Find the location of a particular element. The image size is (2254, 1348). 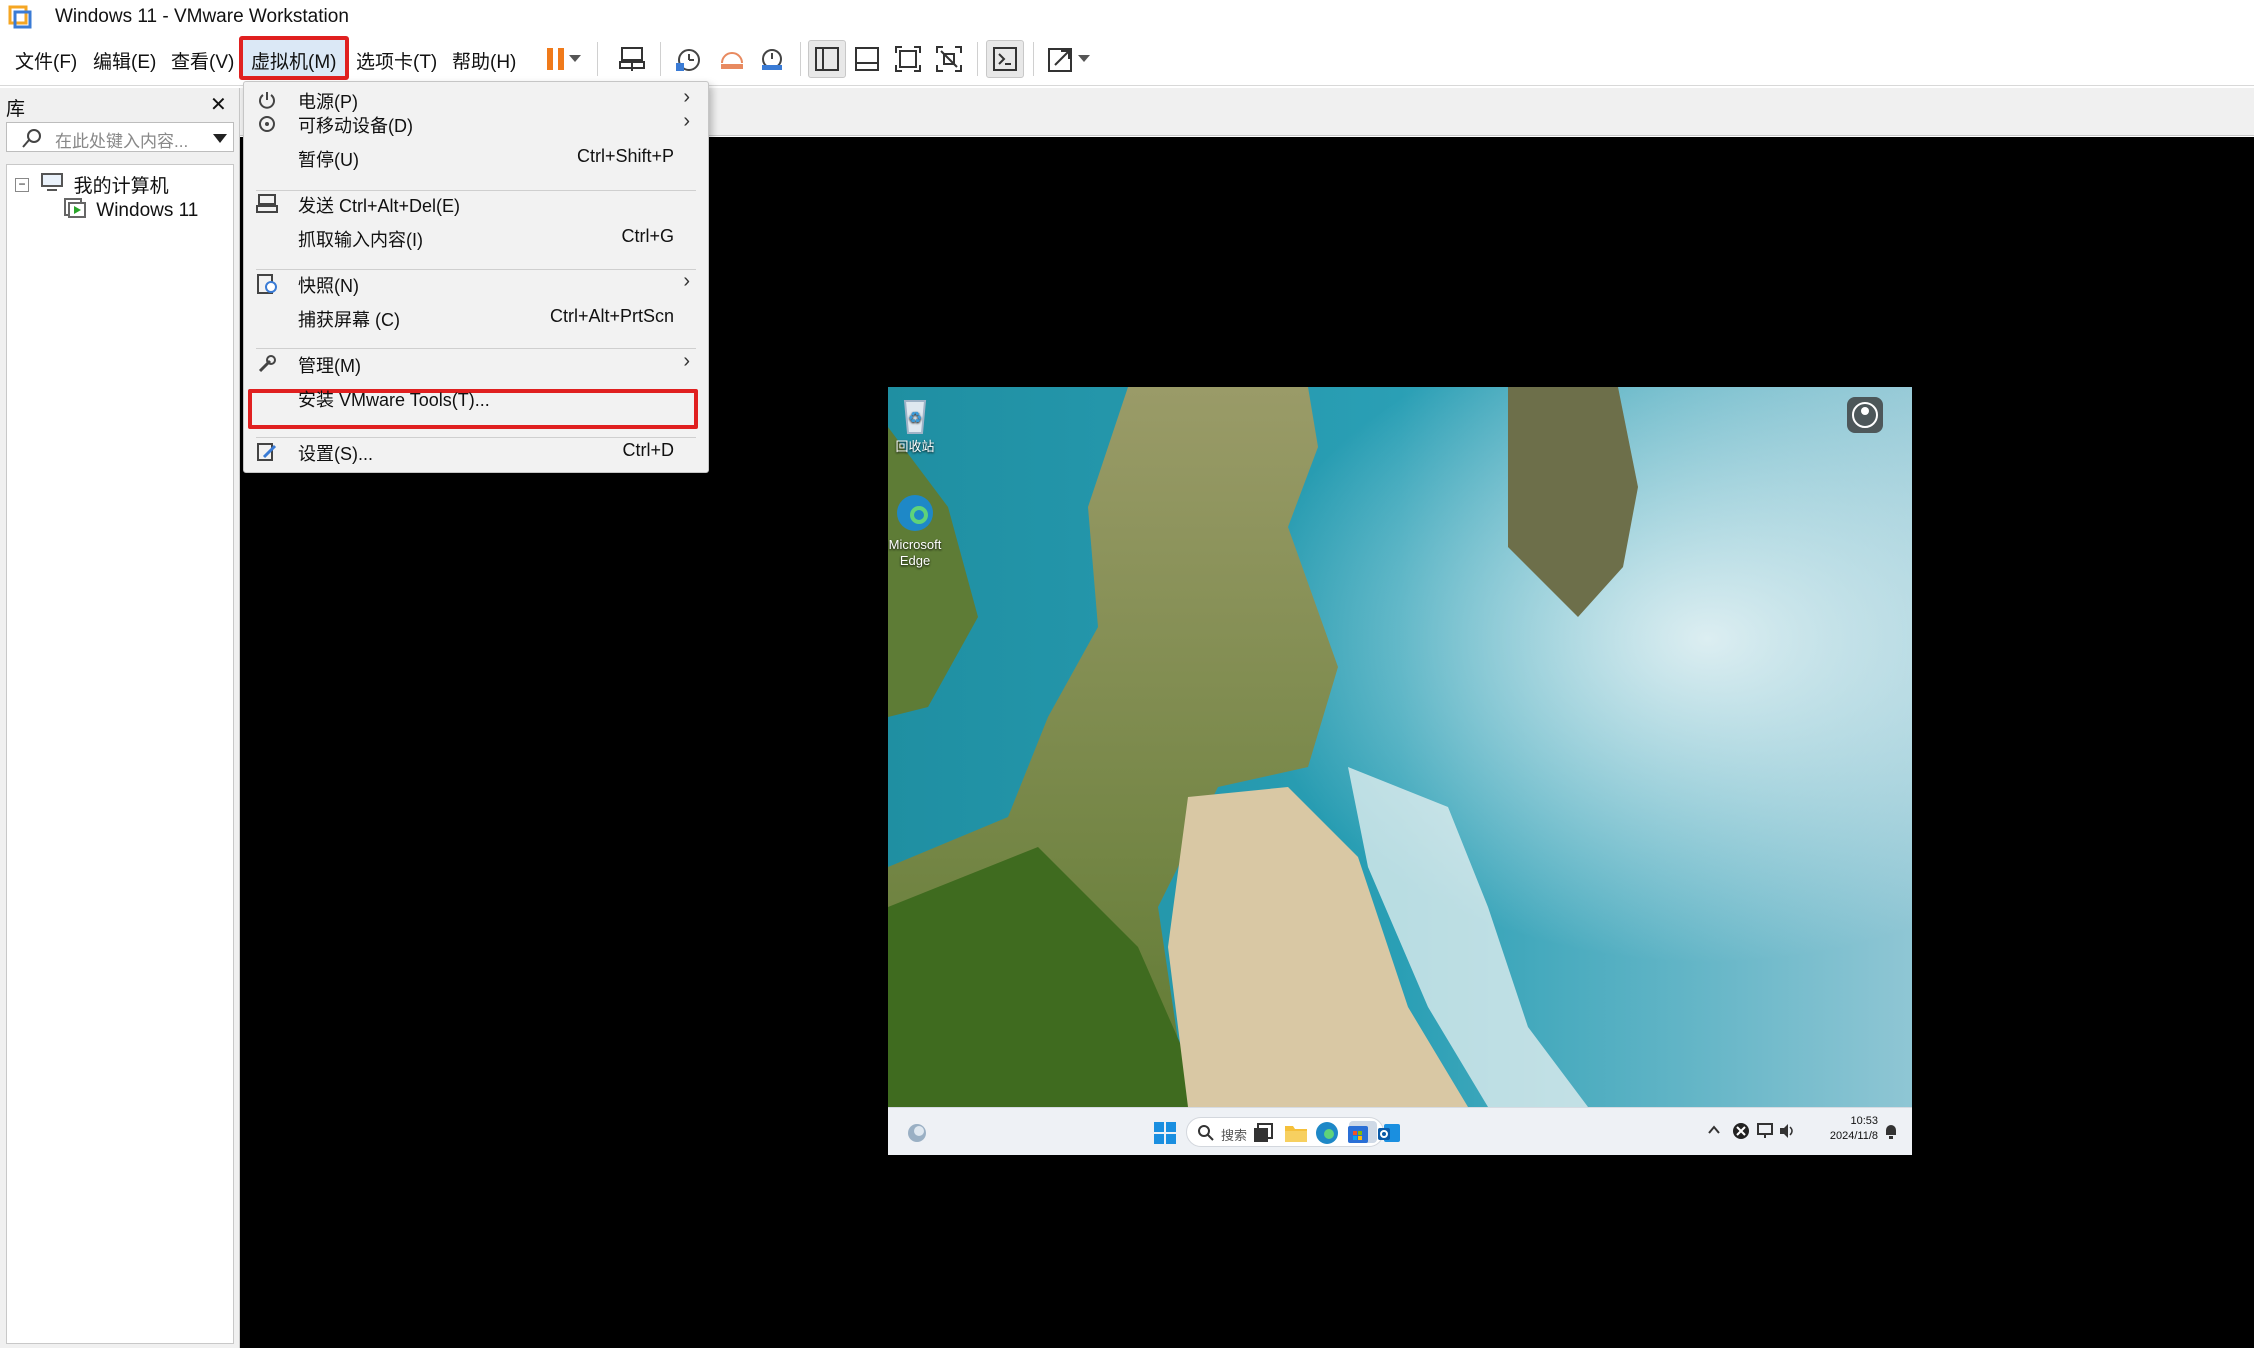

outlook-icon is located at coordinates (1389, 1133).